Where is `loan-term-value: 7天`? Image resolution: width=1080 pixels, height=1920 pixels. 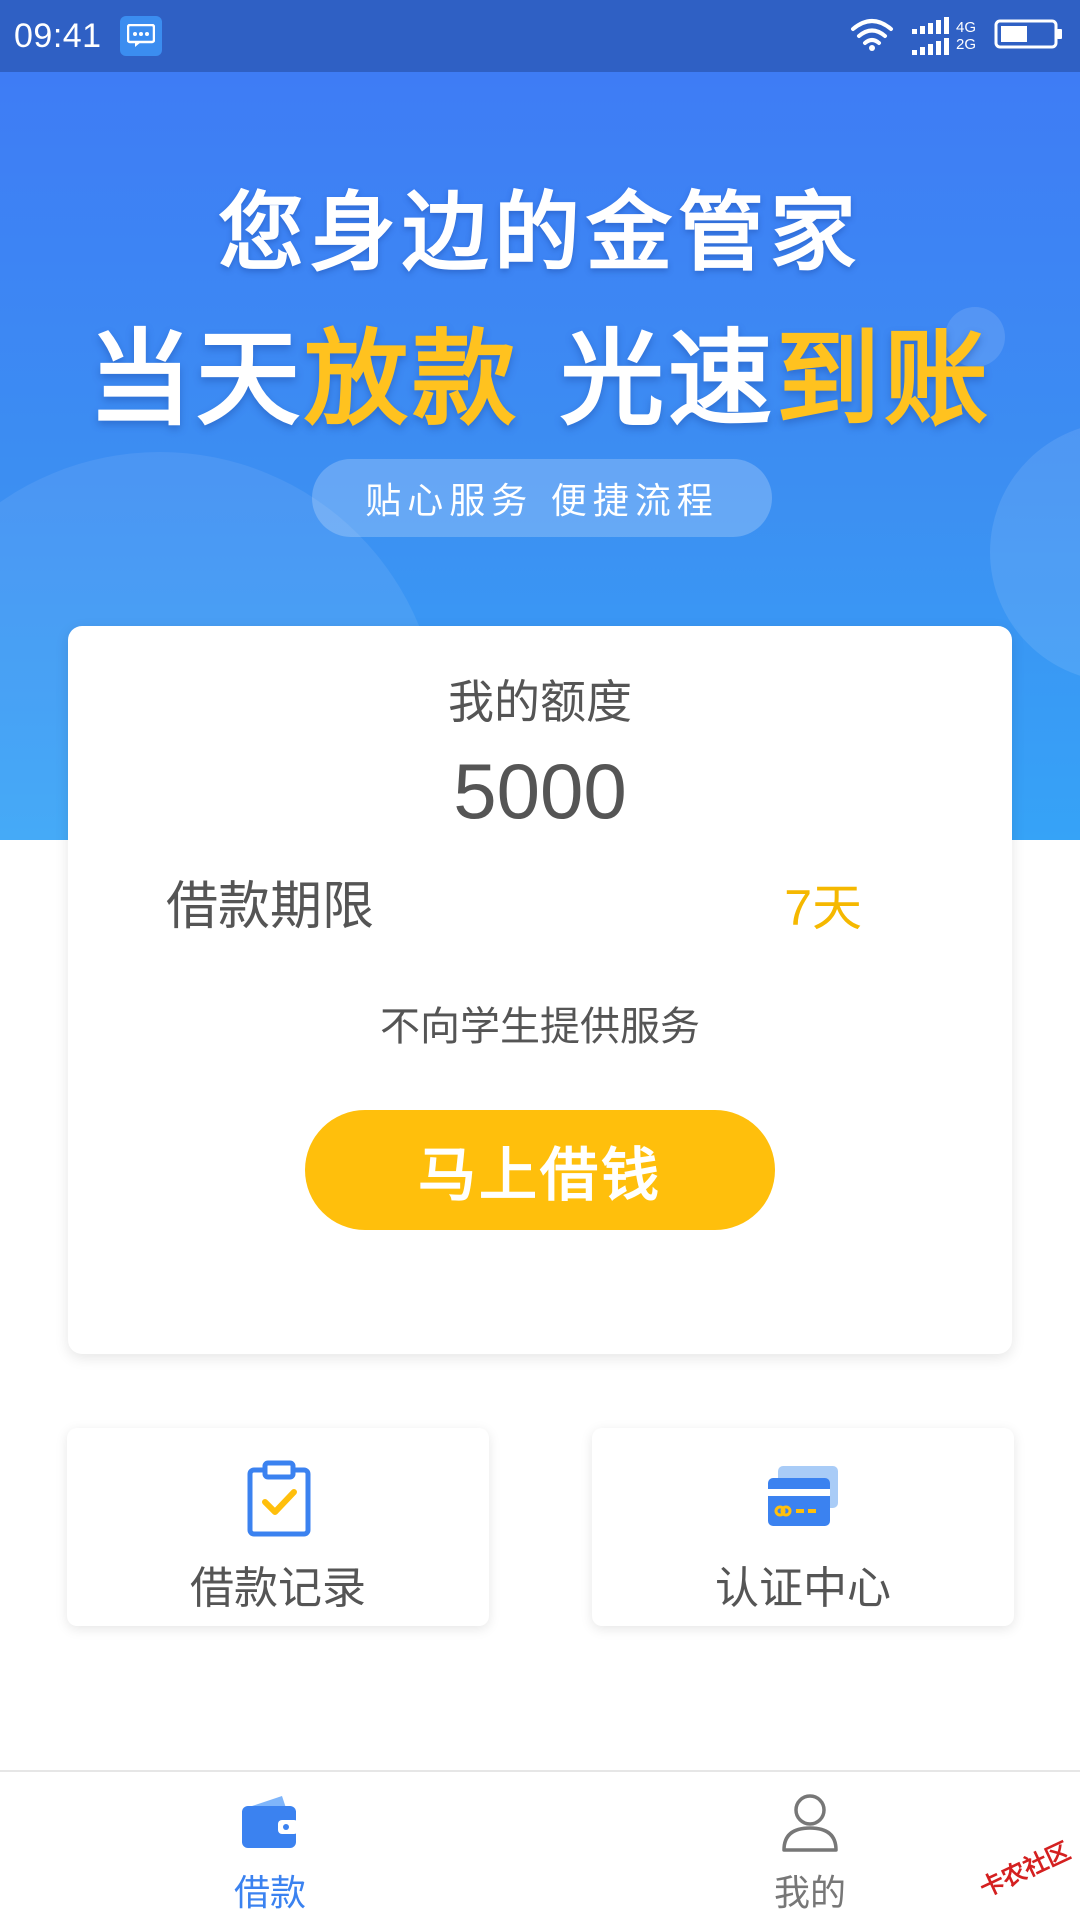
loan-term-value: 7天 is located at coordinates (823, 908).